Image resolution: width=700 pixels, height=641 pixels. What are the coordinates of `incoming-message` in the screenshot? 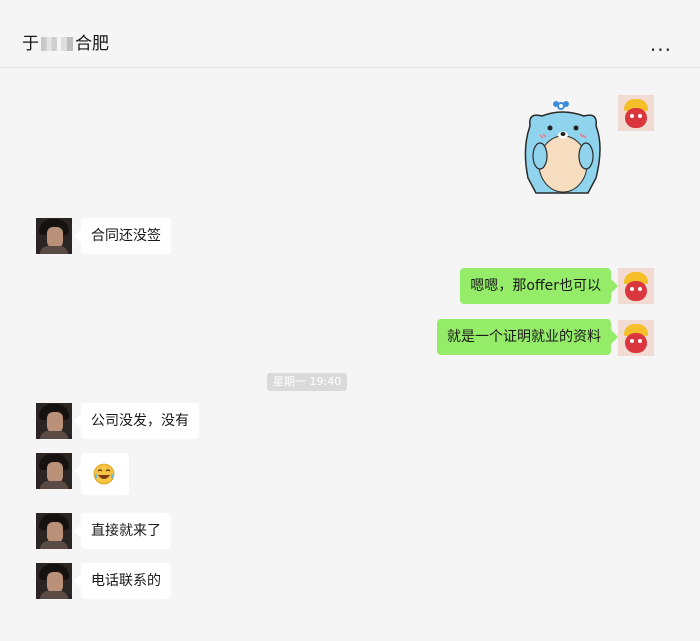 It's located at (105, 474).